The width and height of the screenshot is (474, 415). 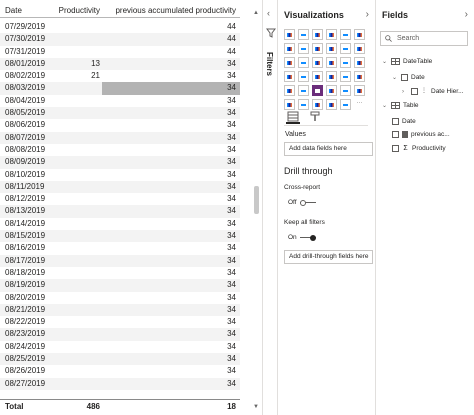 I want to click on table-row: 08/19/2019 34, so click(x=120, y=285).